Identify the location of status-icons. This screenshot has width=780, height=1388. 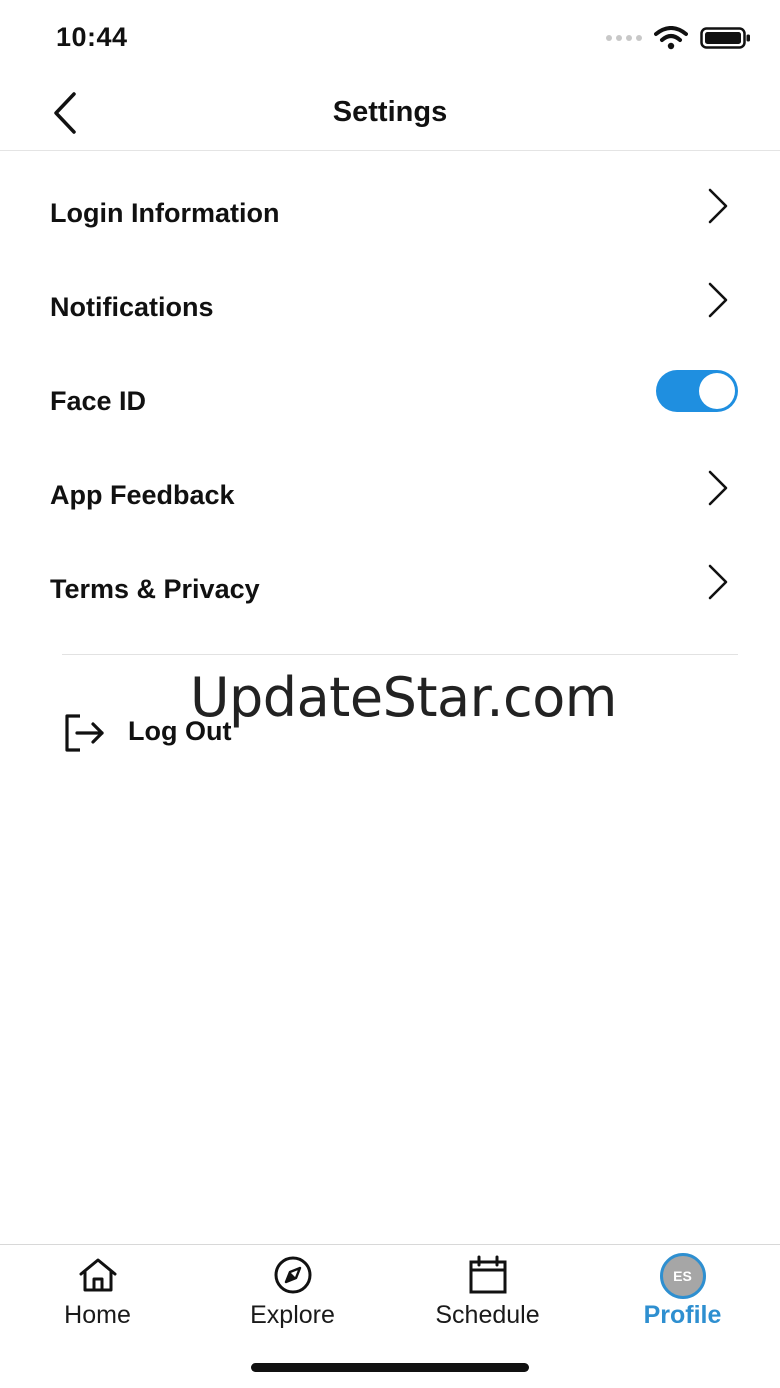
(679, 38).